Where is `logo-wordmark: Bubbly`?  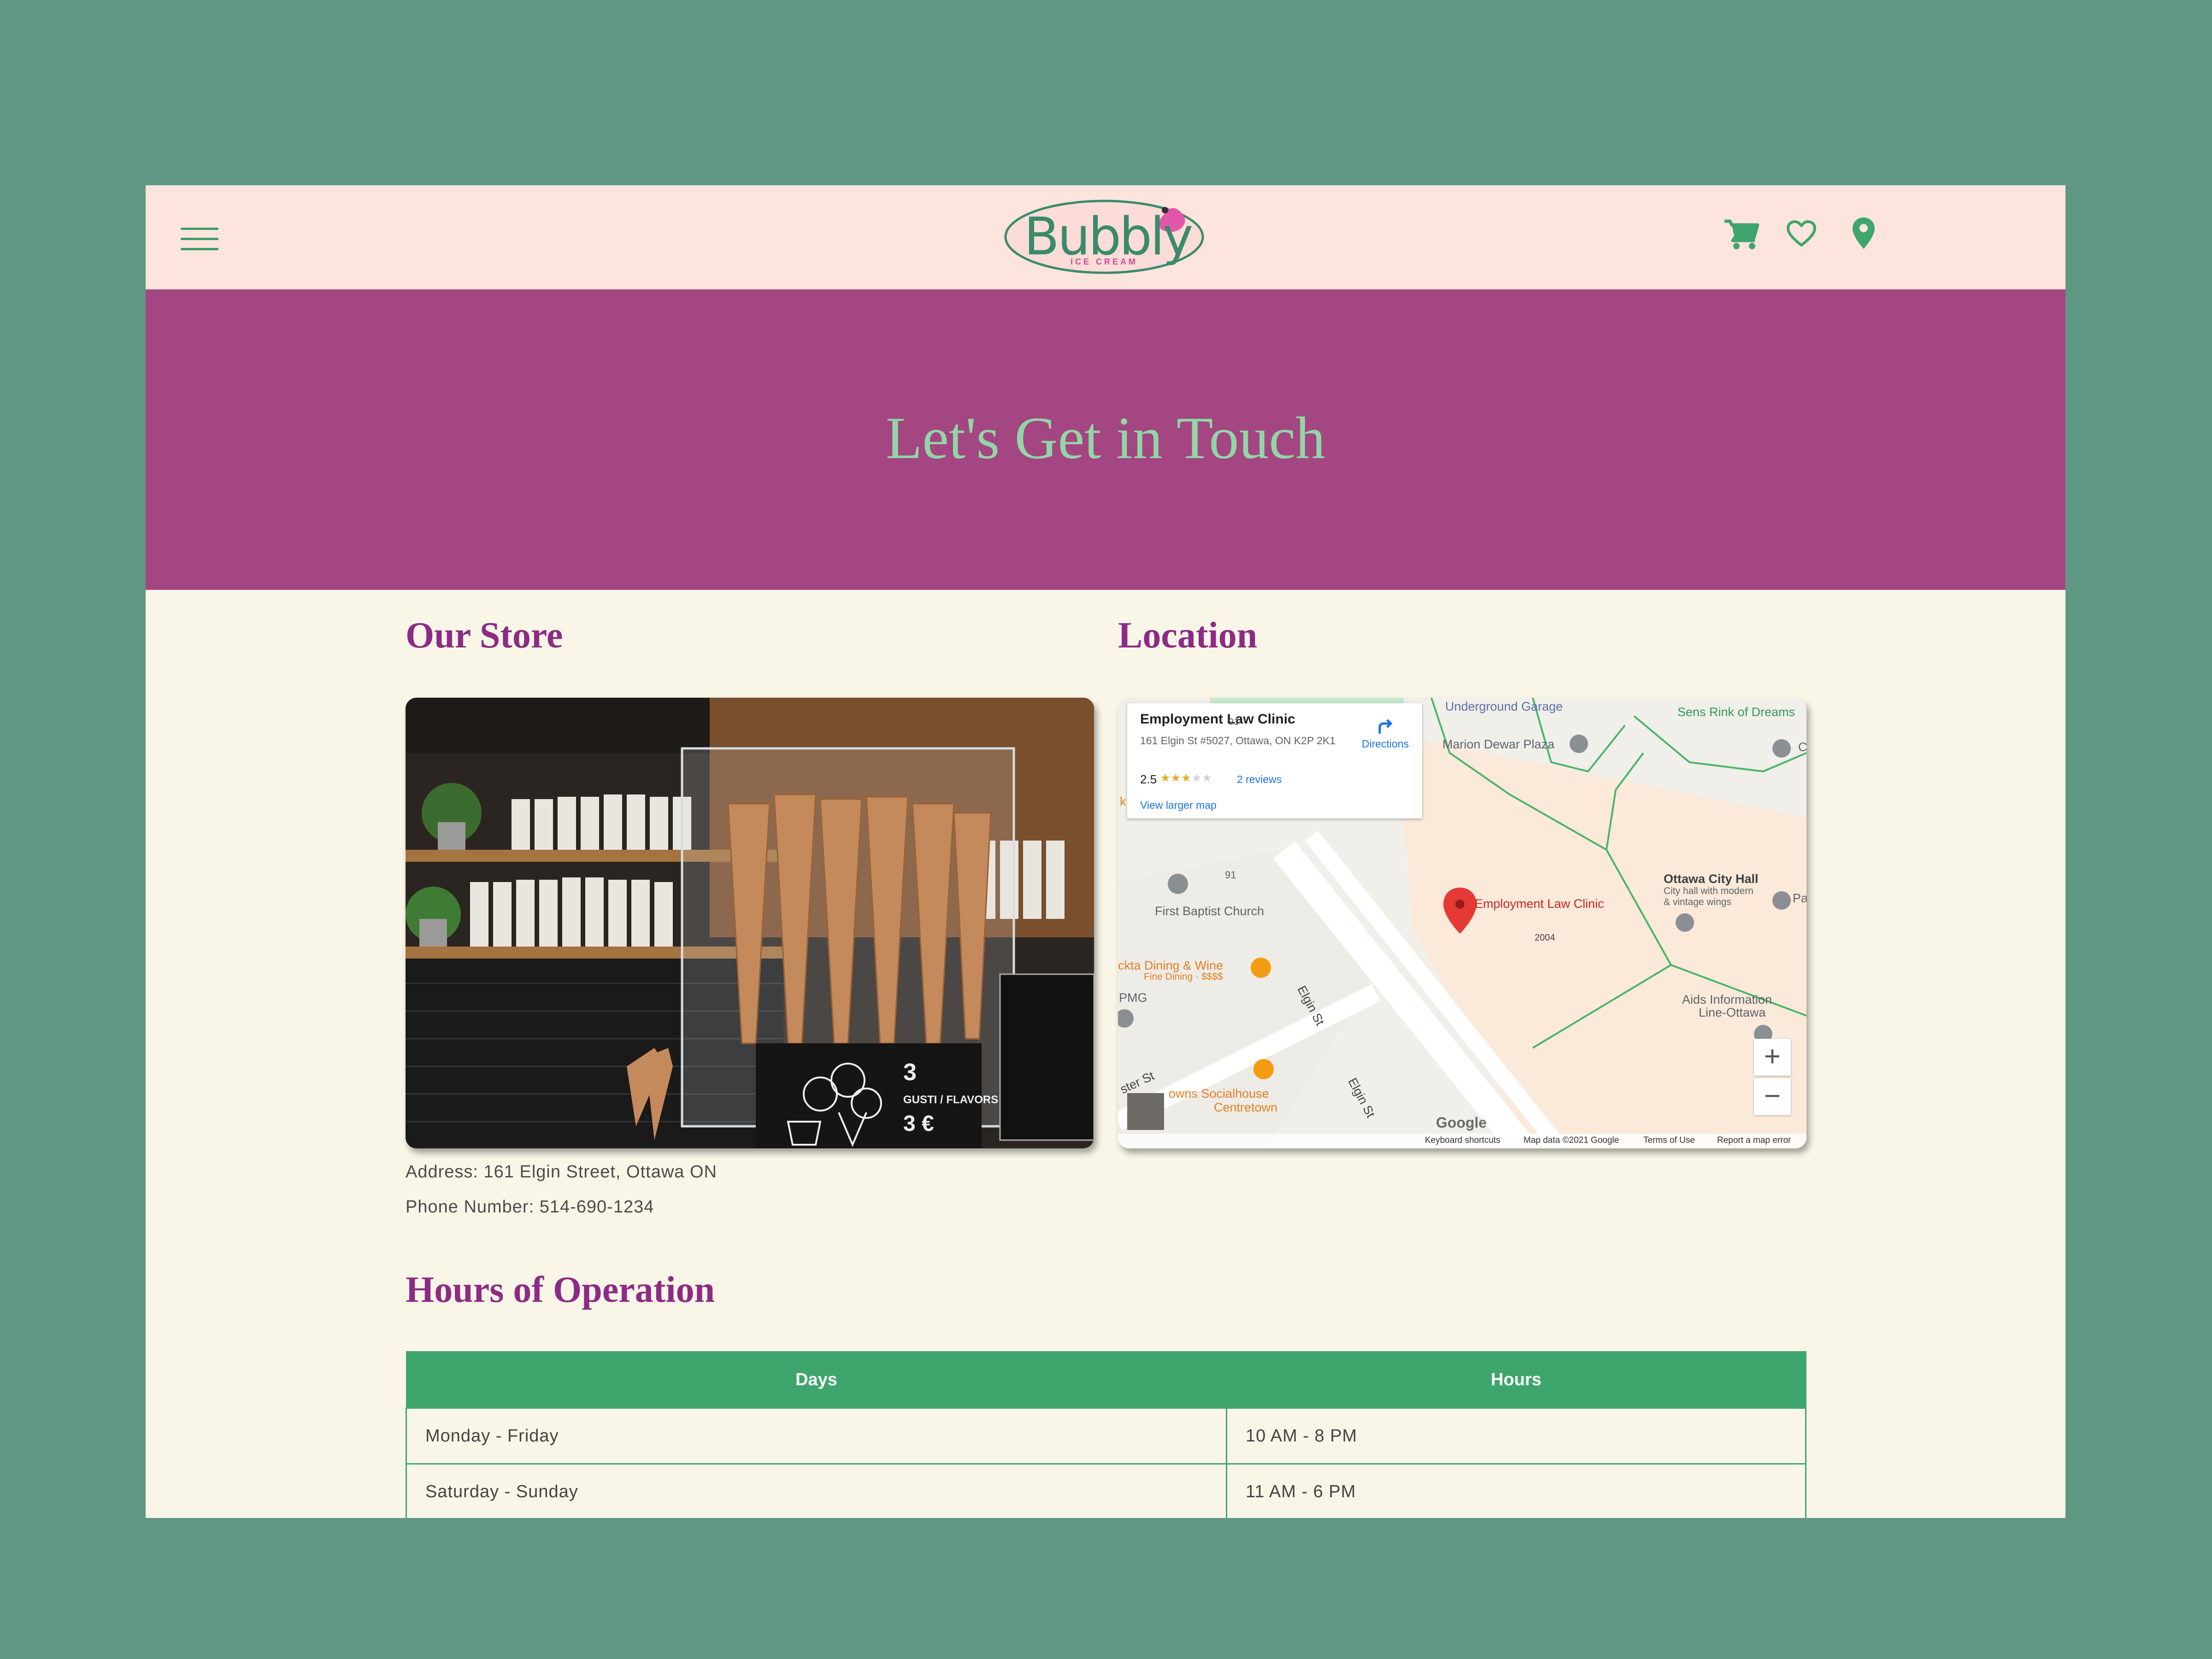 logo-wordmark: Bubbly is located at coordinates (1108, 237).